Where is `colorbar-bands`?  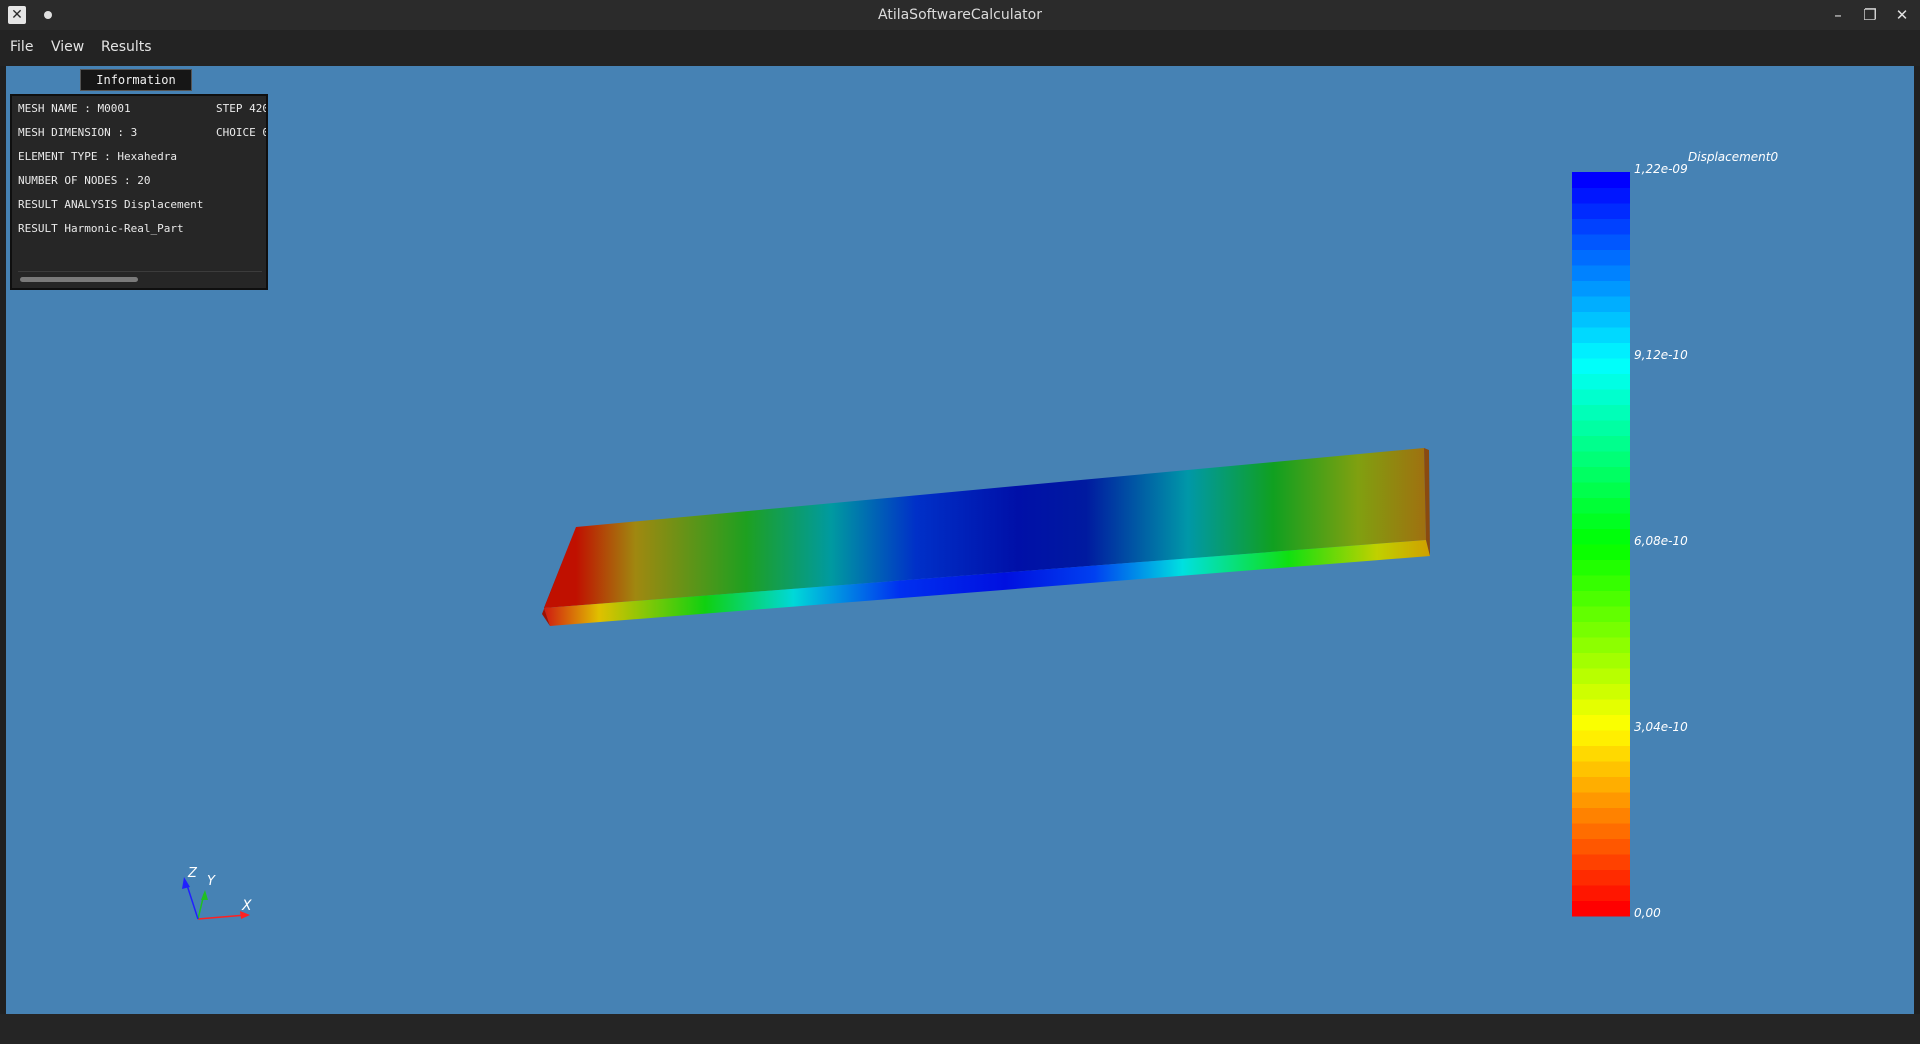
colorbar-bands is located at coordinates (1601, 544).